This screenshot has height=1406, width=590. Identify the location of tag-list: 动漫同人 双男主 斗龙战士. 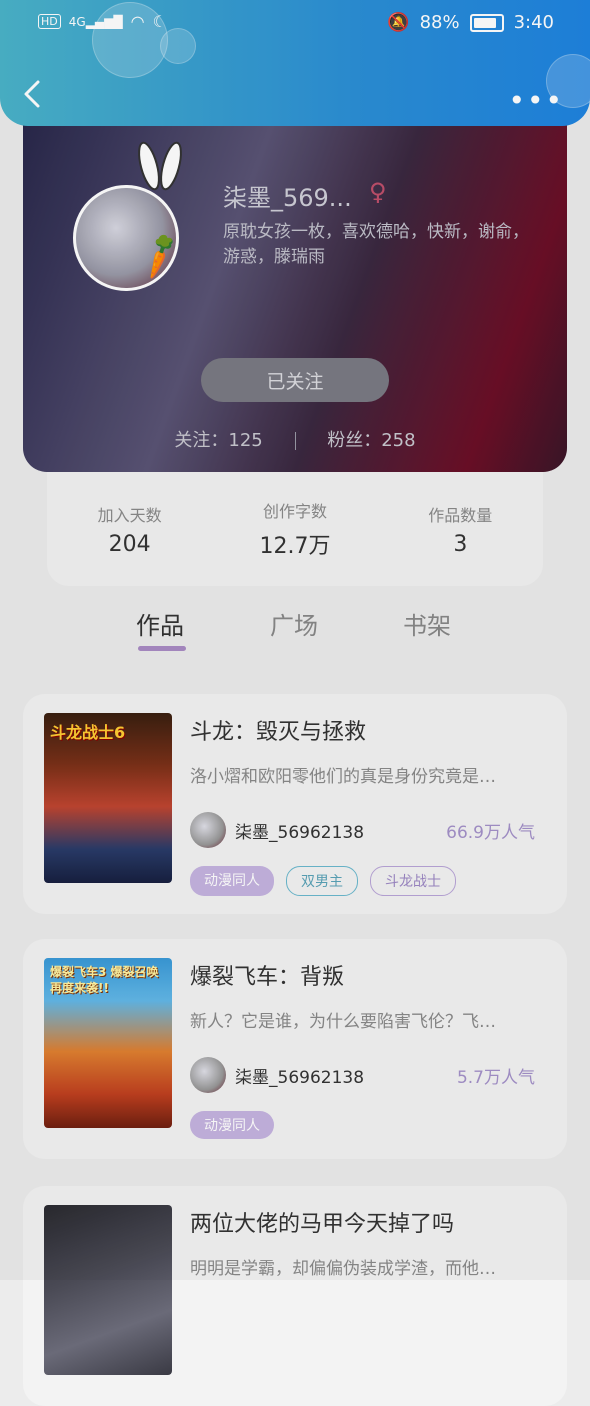
(323, 881).